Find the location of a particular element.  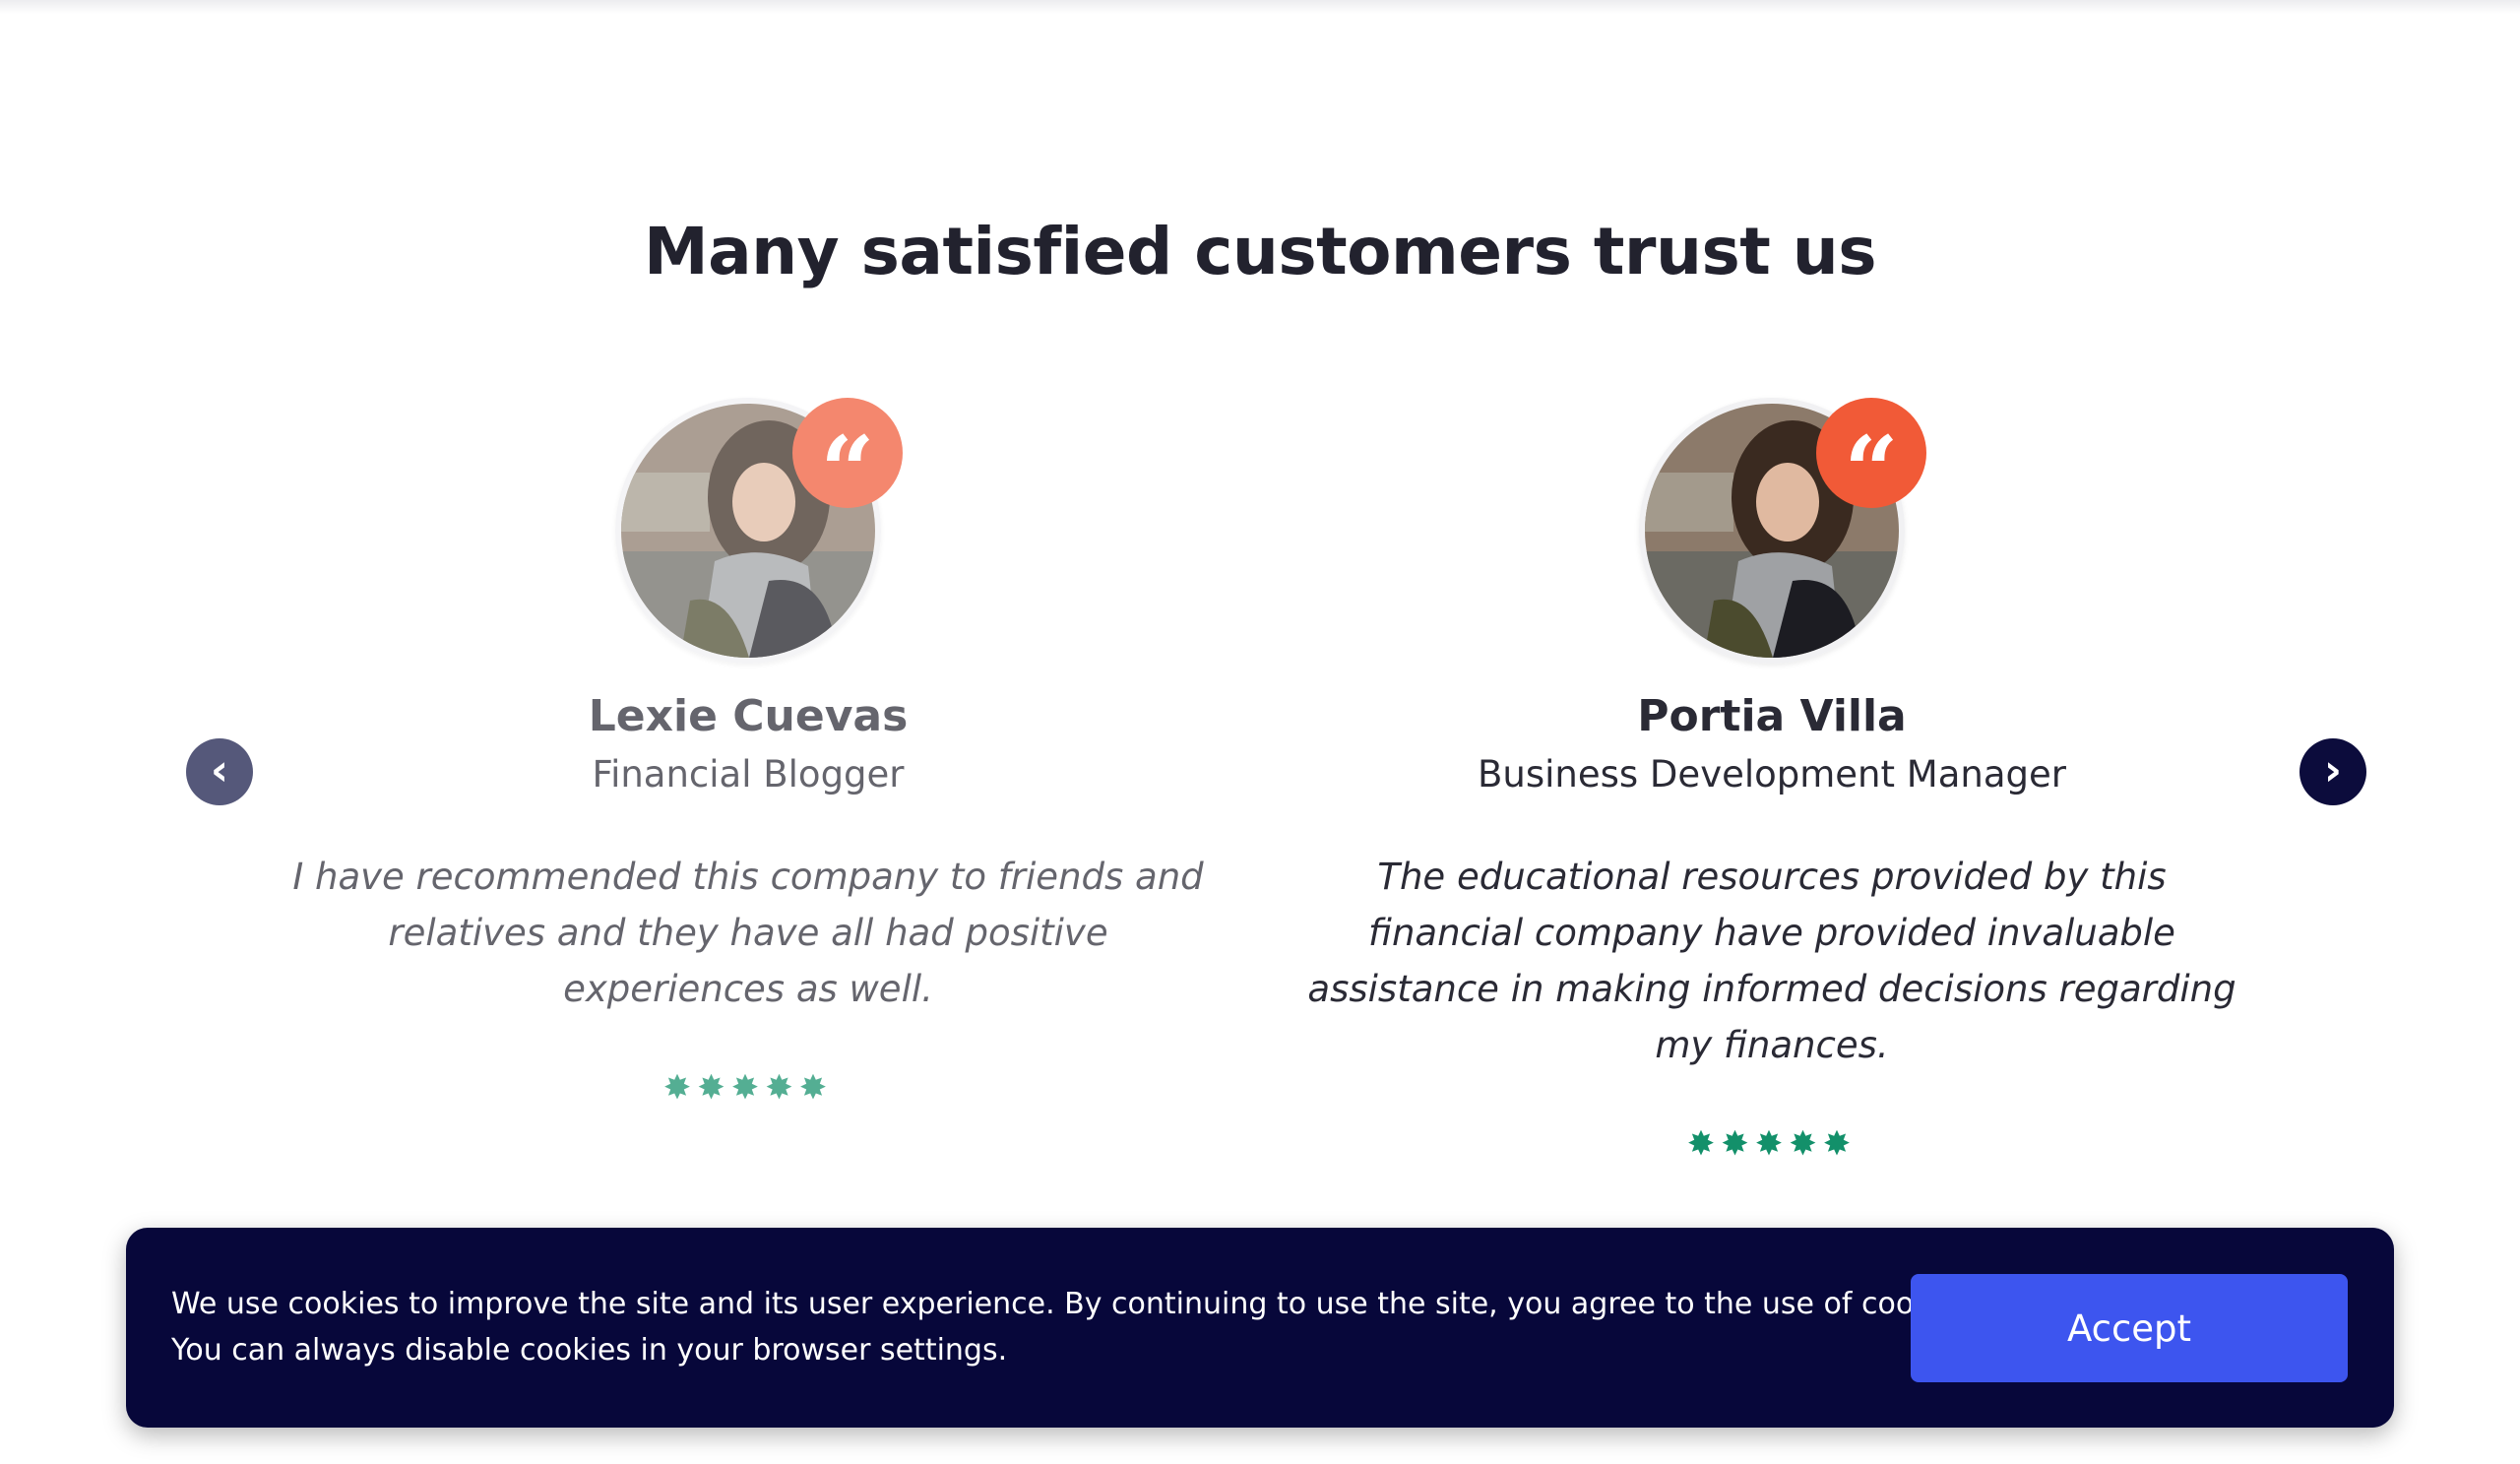

person-name: Portia Villa is located at coordinates (1772, 716).